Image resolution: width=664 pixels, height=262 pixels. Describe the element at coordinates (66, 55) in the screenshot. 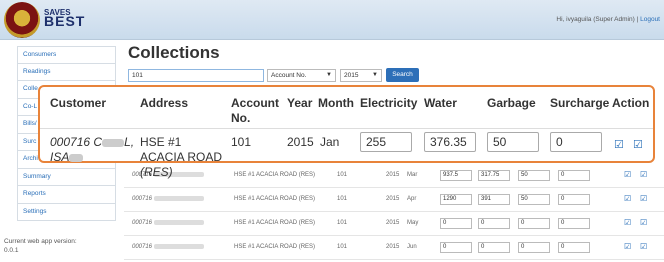

I see `sidebar-item-consumers: Consumers` at that location.